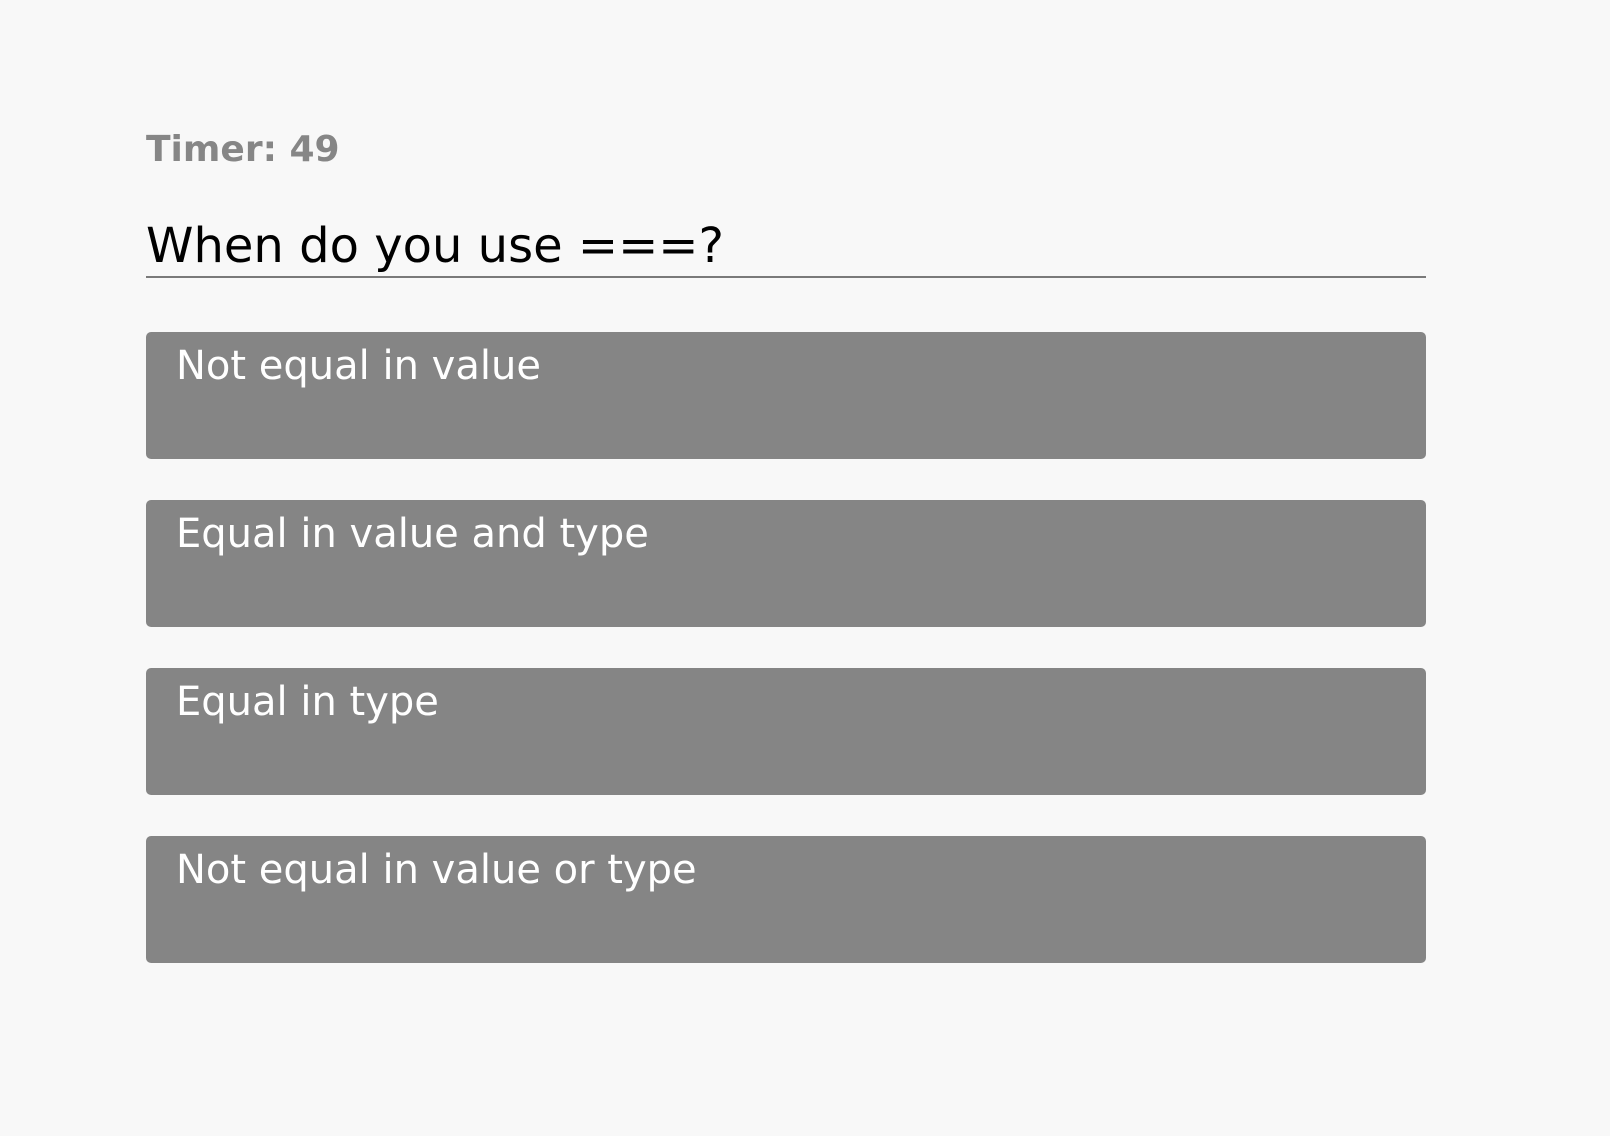 The height and width of the screenshot is (1136, 1610). Describe the element at coordinates (786, 563) in the screenshot. I see `answer-option-equal-in-value-and-type: Equal in value and type` at that location.